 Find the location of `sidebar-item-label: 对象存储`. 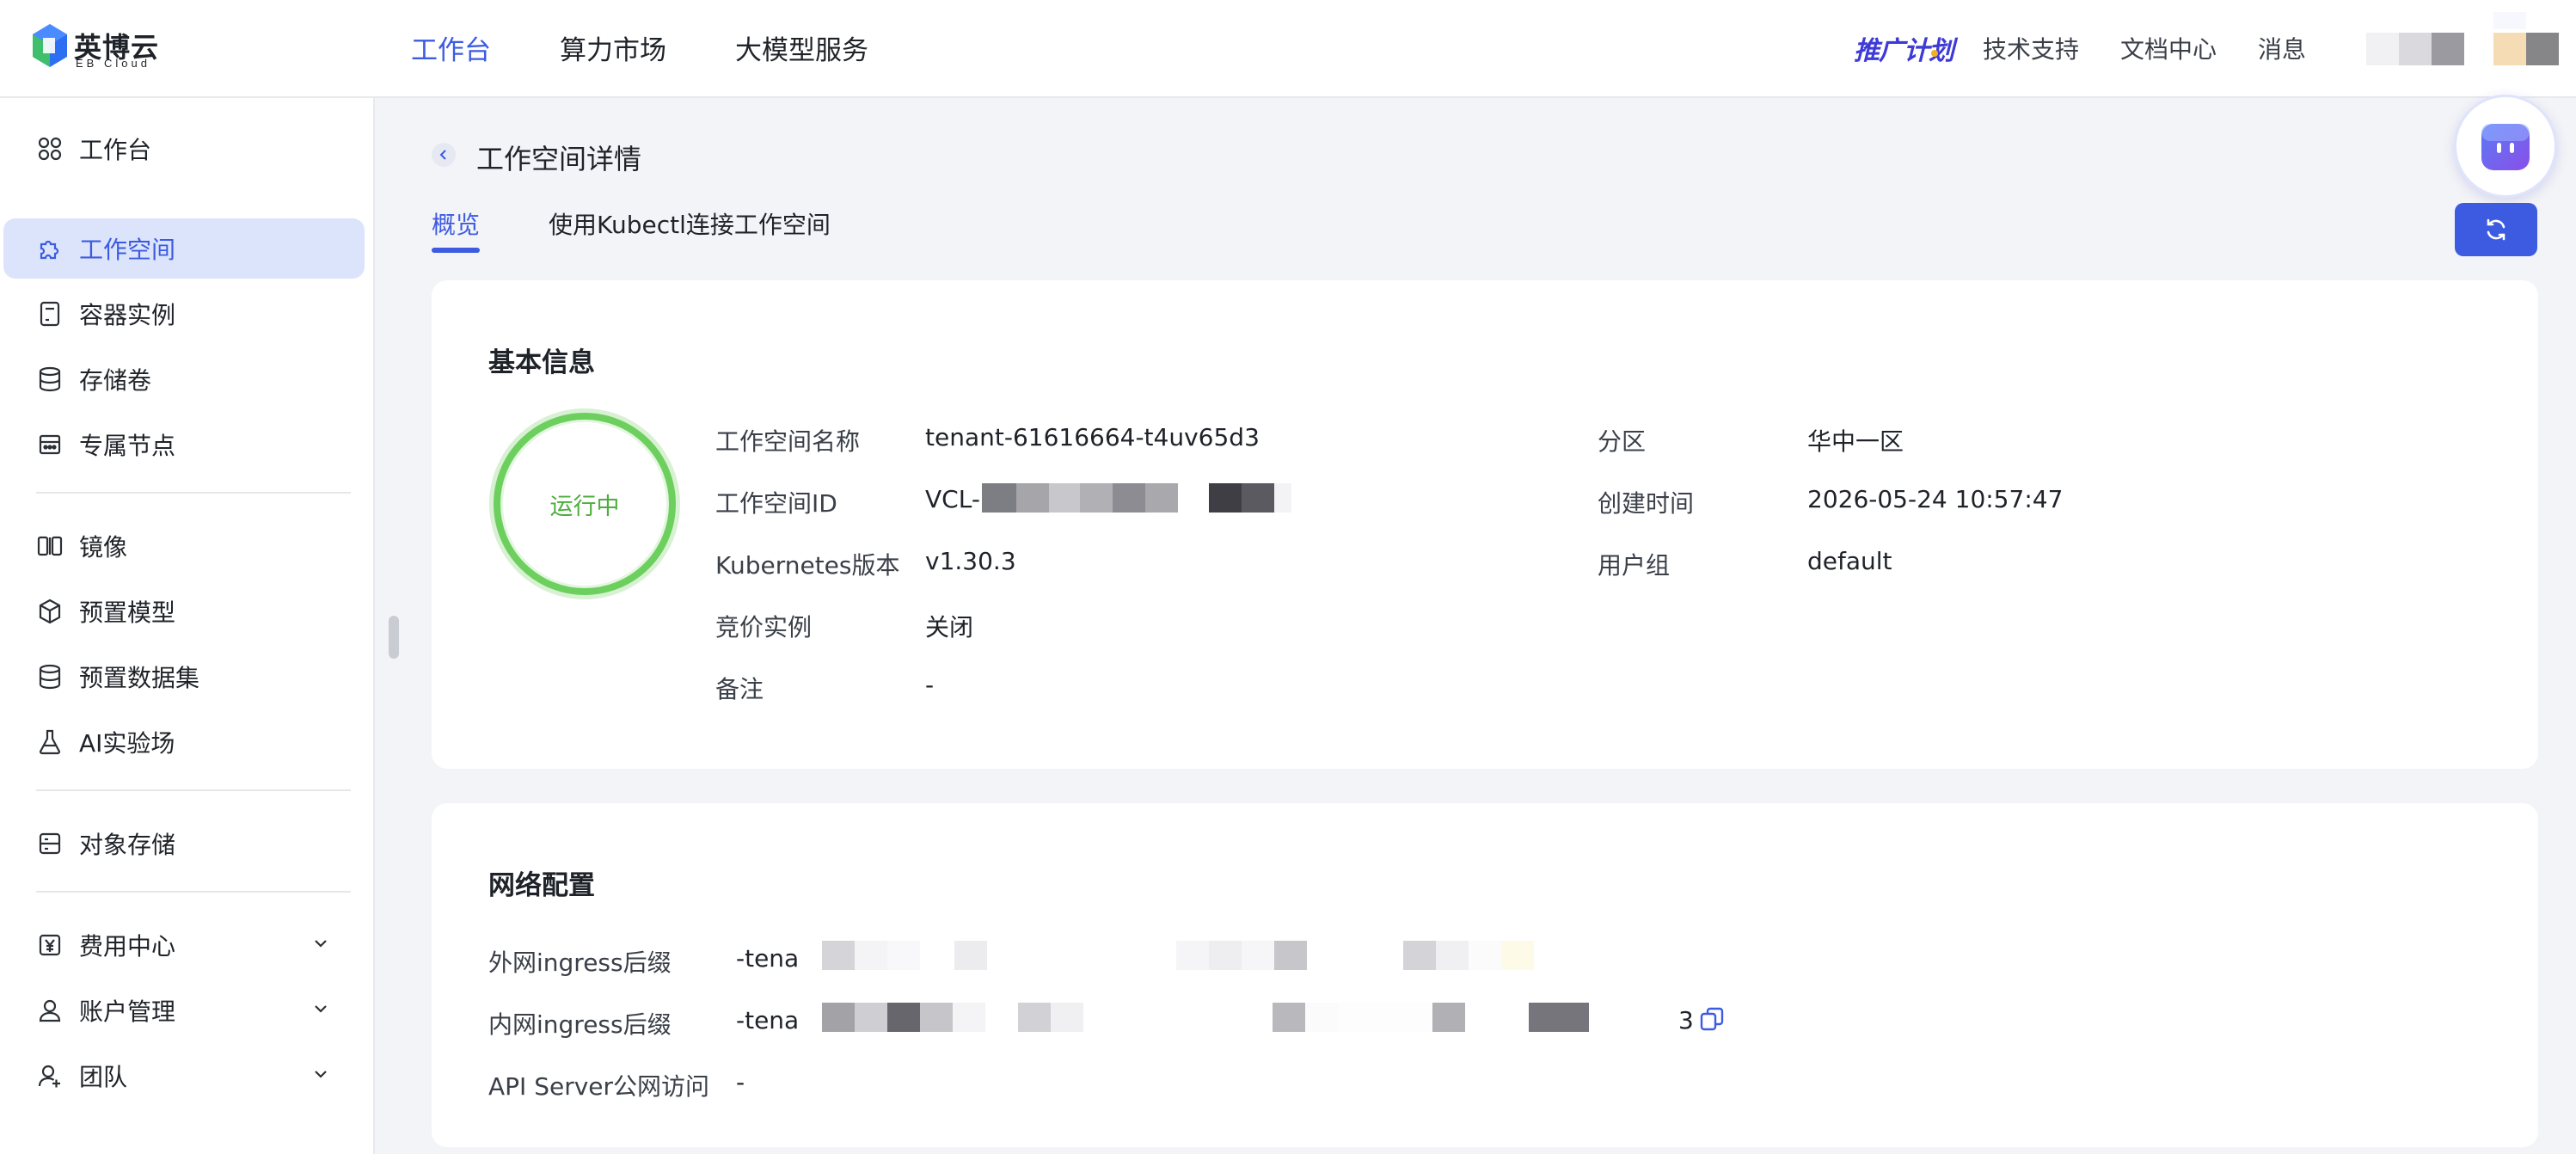

sidebar-item-label: 对象存储 is located at coordinates (127, 845).